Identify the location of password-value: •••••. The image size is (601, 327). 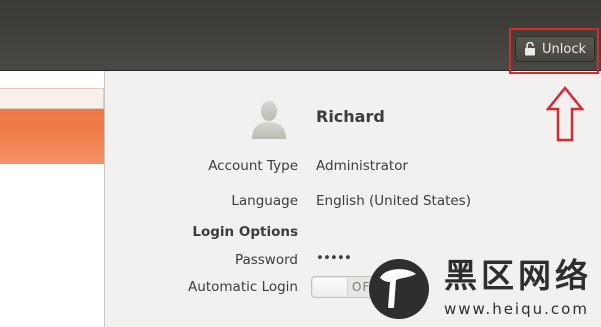
(334, 258).